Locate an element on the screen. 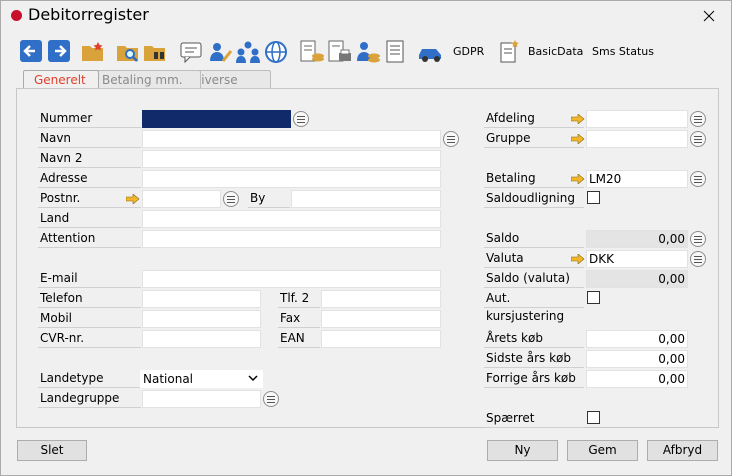 The height and width of the screenshot is (476, 732). document-icon is located at coordinates (396, 52).